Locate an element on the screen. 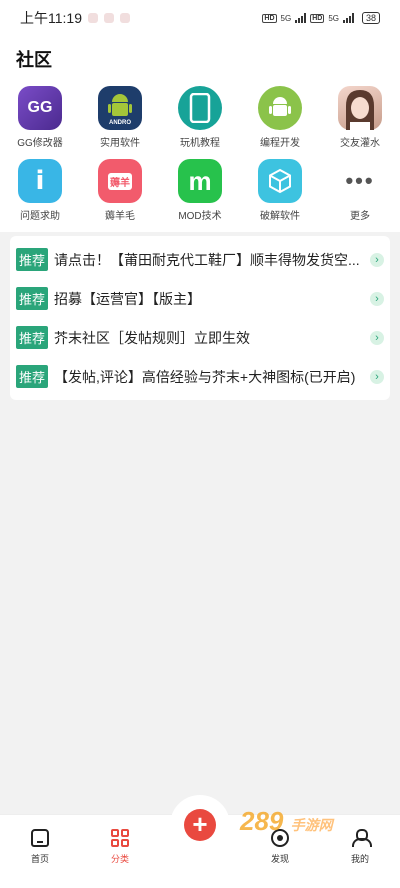  category-label: 问题求助 is located at coordinates (40, 216).